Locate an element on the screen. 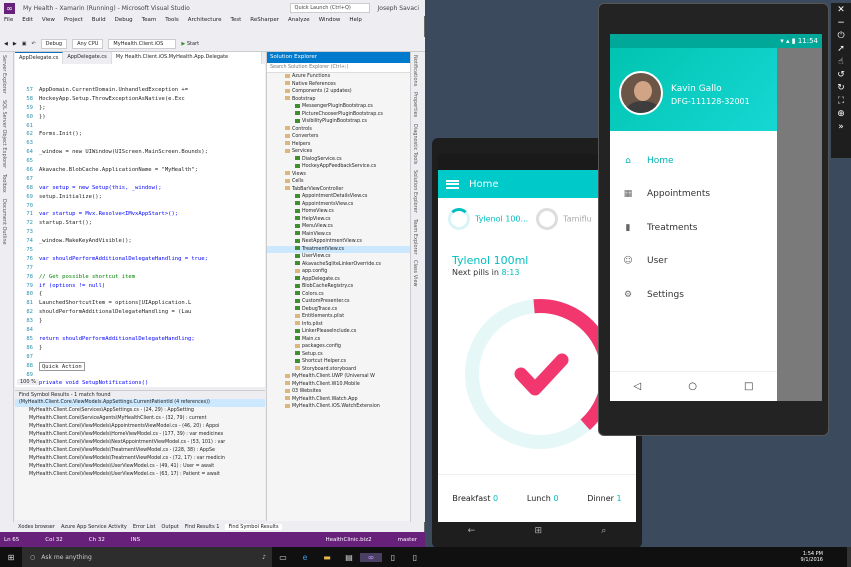 This screenshot has height=567, width=851. side-tool-tab: Server Explorer is located at coordinates (3, 74).